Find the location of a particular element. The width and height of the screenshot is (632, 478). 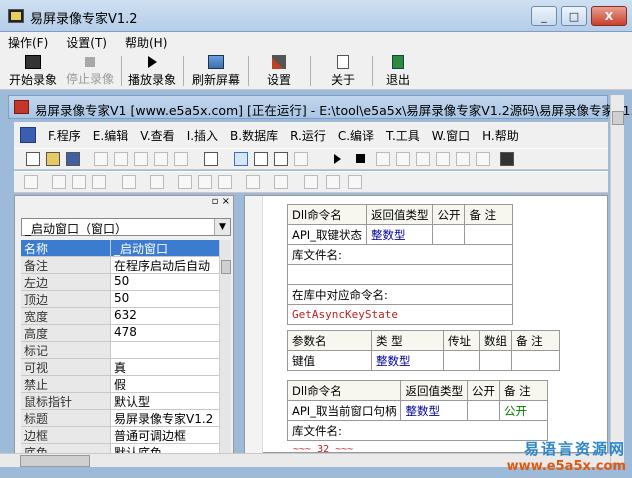

about-button: 关于 is located at coordinates (343, 71).